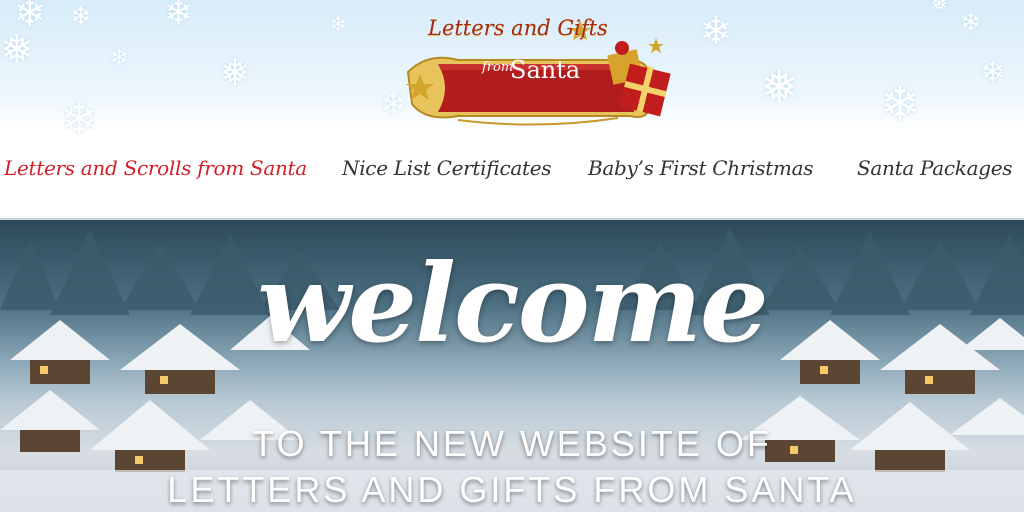 The height and width of the screenshot is (512, 1024). Describe the element at coordinates (935, 168) in the screenshot. I see `nav-item-santa-packages: Santa Packages` at that location.